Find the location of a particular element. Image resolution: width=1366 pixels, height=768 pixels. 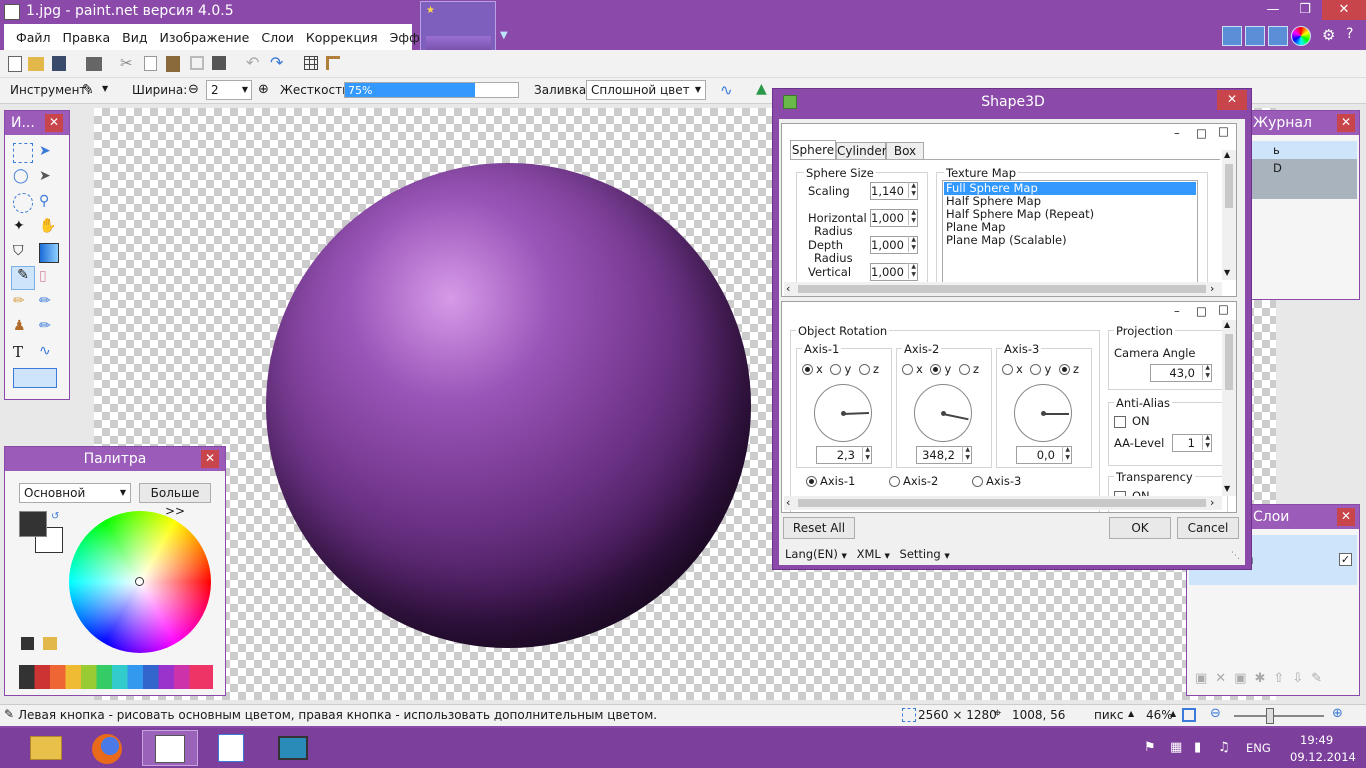

menu-view: Вид is located at coordinates (134, 37).